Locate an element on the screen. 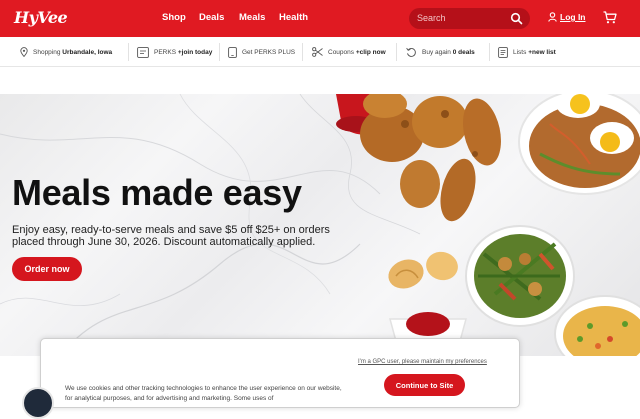  coupons-label: Coupons is located at coordinates (341, 52).